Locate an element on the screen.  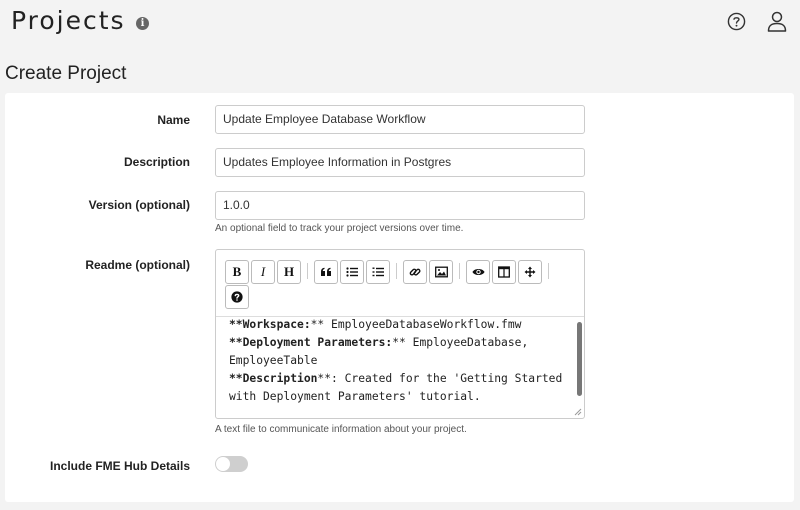
version-label: Version (optional) is located at coordinates (139, 205).